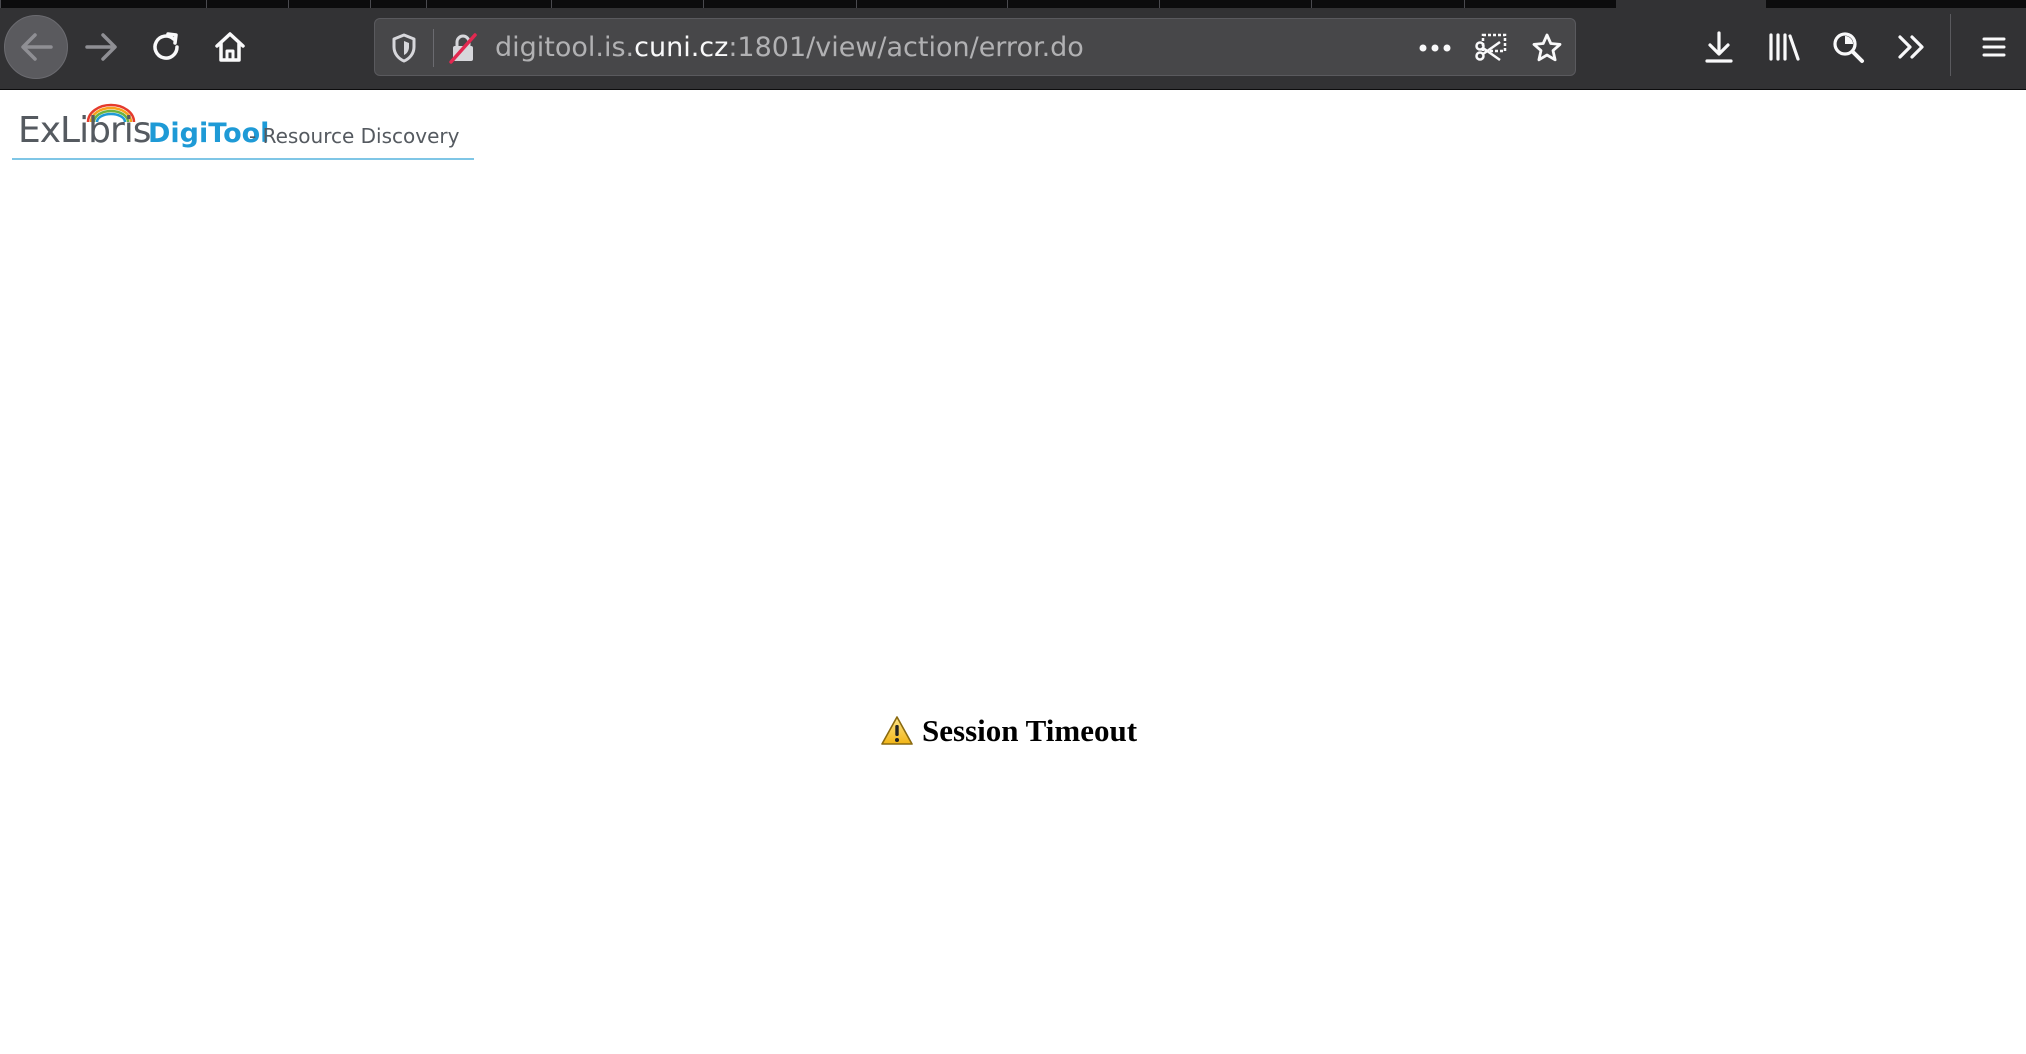 The height and width of the screenshot is (1054, 2026). I want to click on overflow-button, so click(1912, 47).